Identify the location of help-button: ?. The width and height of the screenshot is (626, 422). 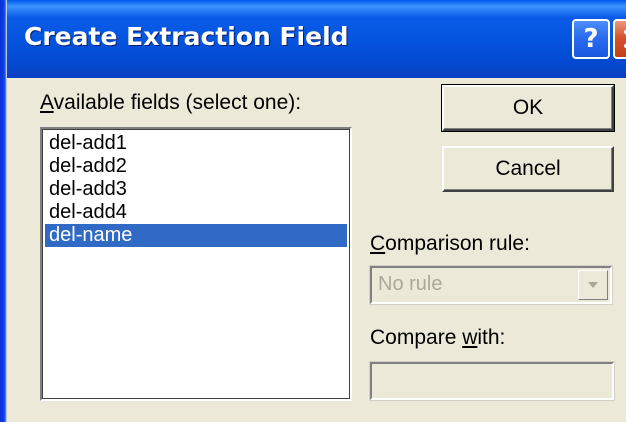
(591, 39).